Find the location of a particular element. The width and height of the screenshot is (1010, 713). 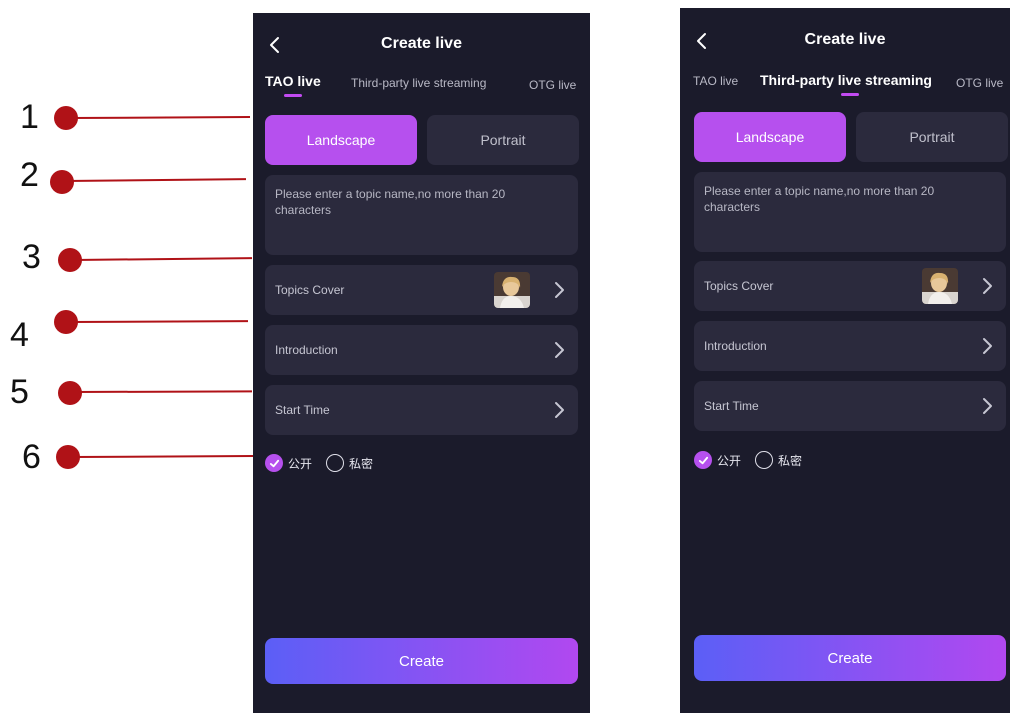

annotation-number: 1 is located at coordinates (29, 117).